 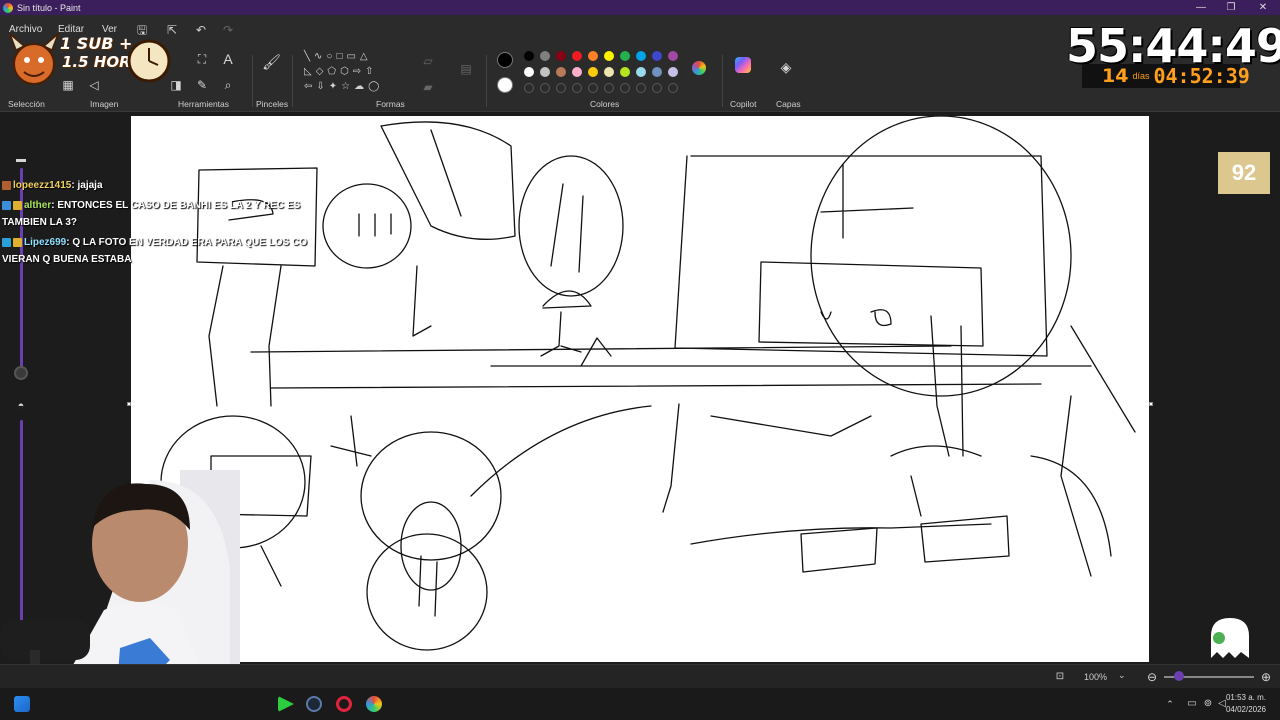 I want to click on streamer-webcam-illustration, so click(x=120, y=579).